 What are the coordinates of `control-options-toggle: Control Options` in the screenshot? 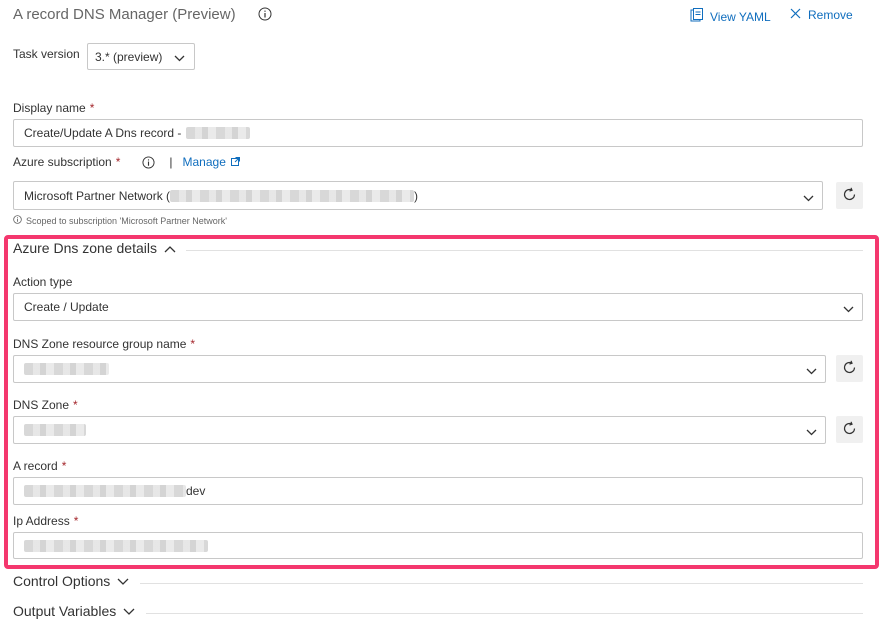 It's located at (71, 581).